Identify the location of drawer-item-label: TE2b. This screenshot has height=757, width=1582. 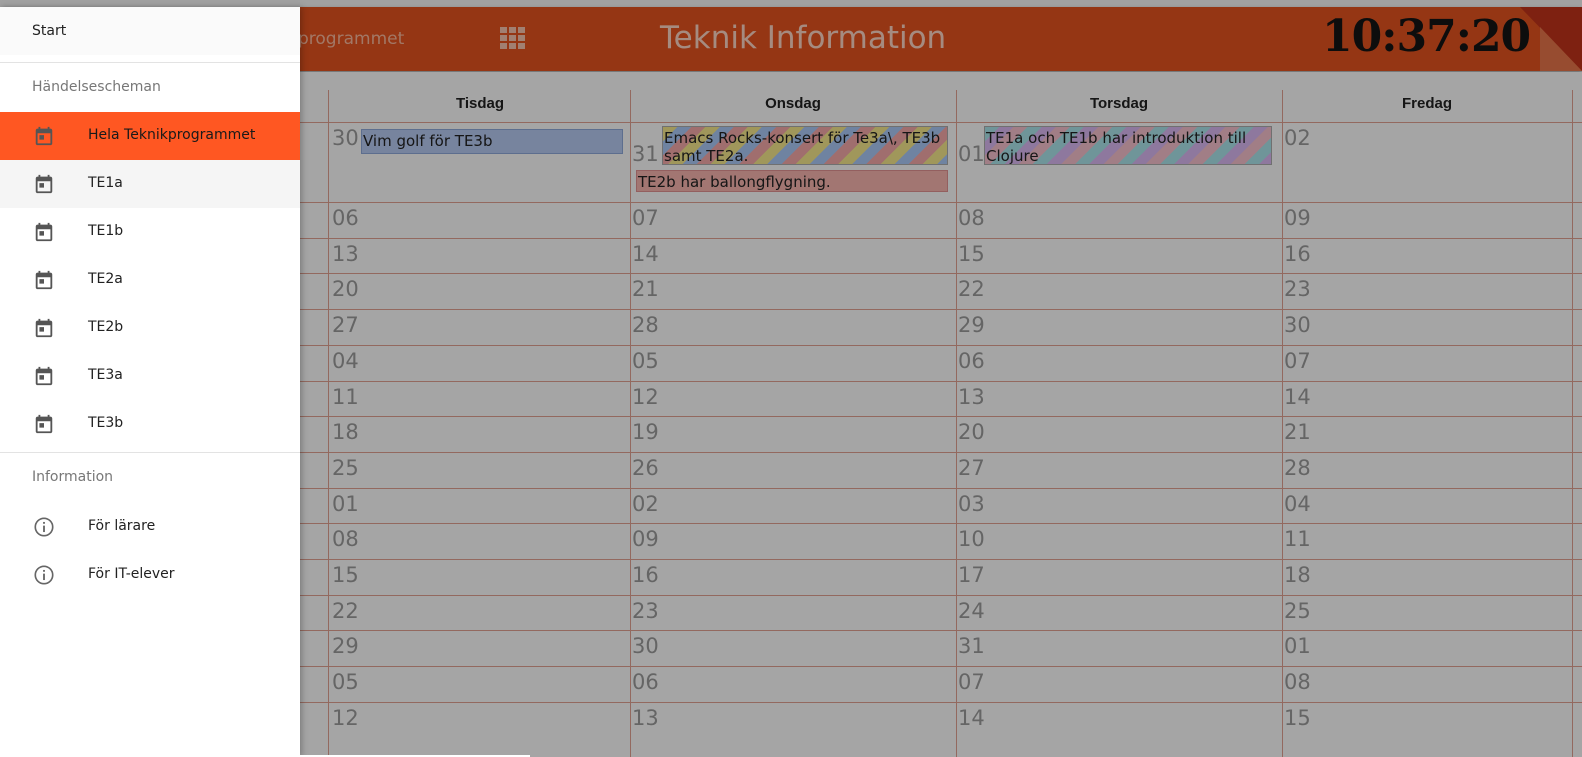
(106, 327).